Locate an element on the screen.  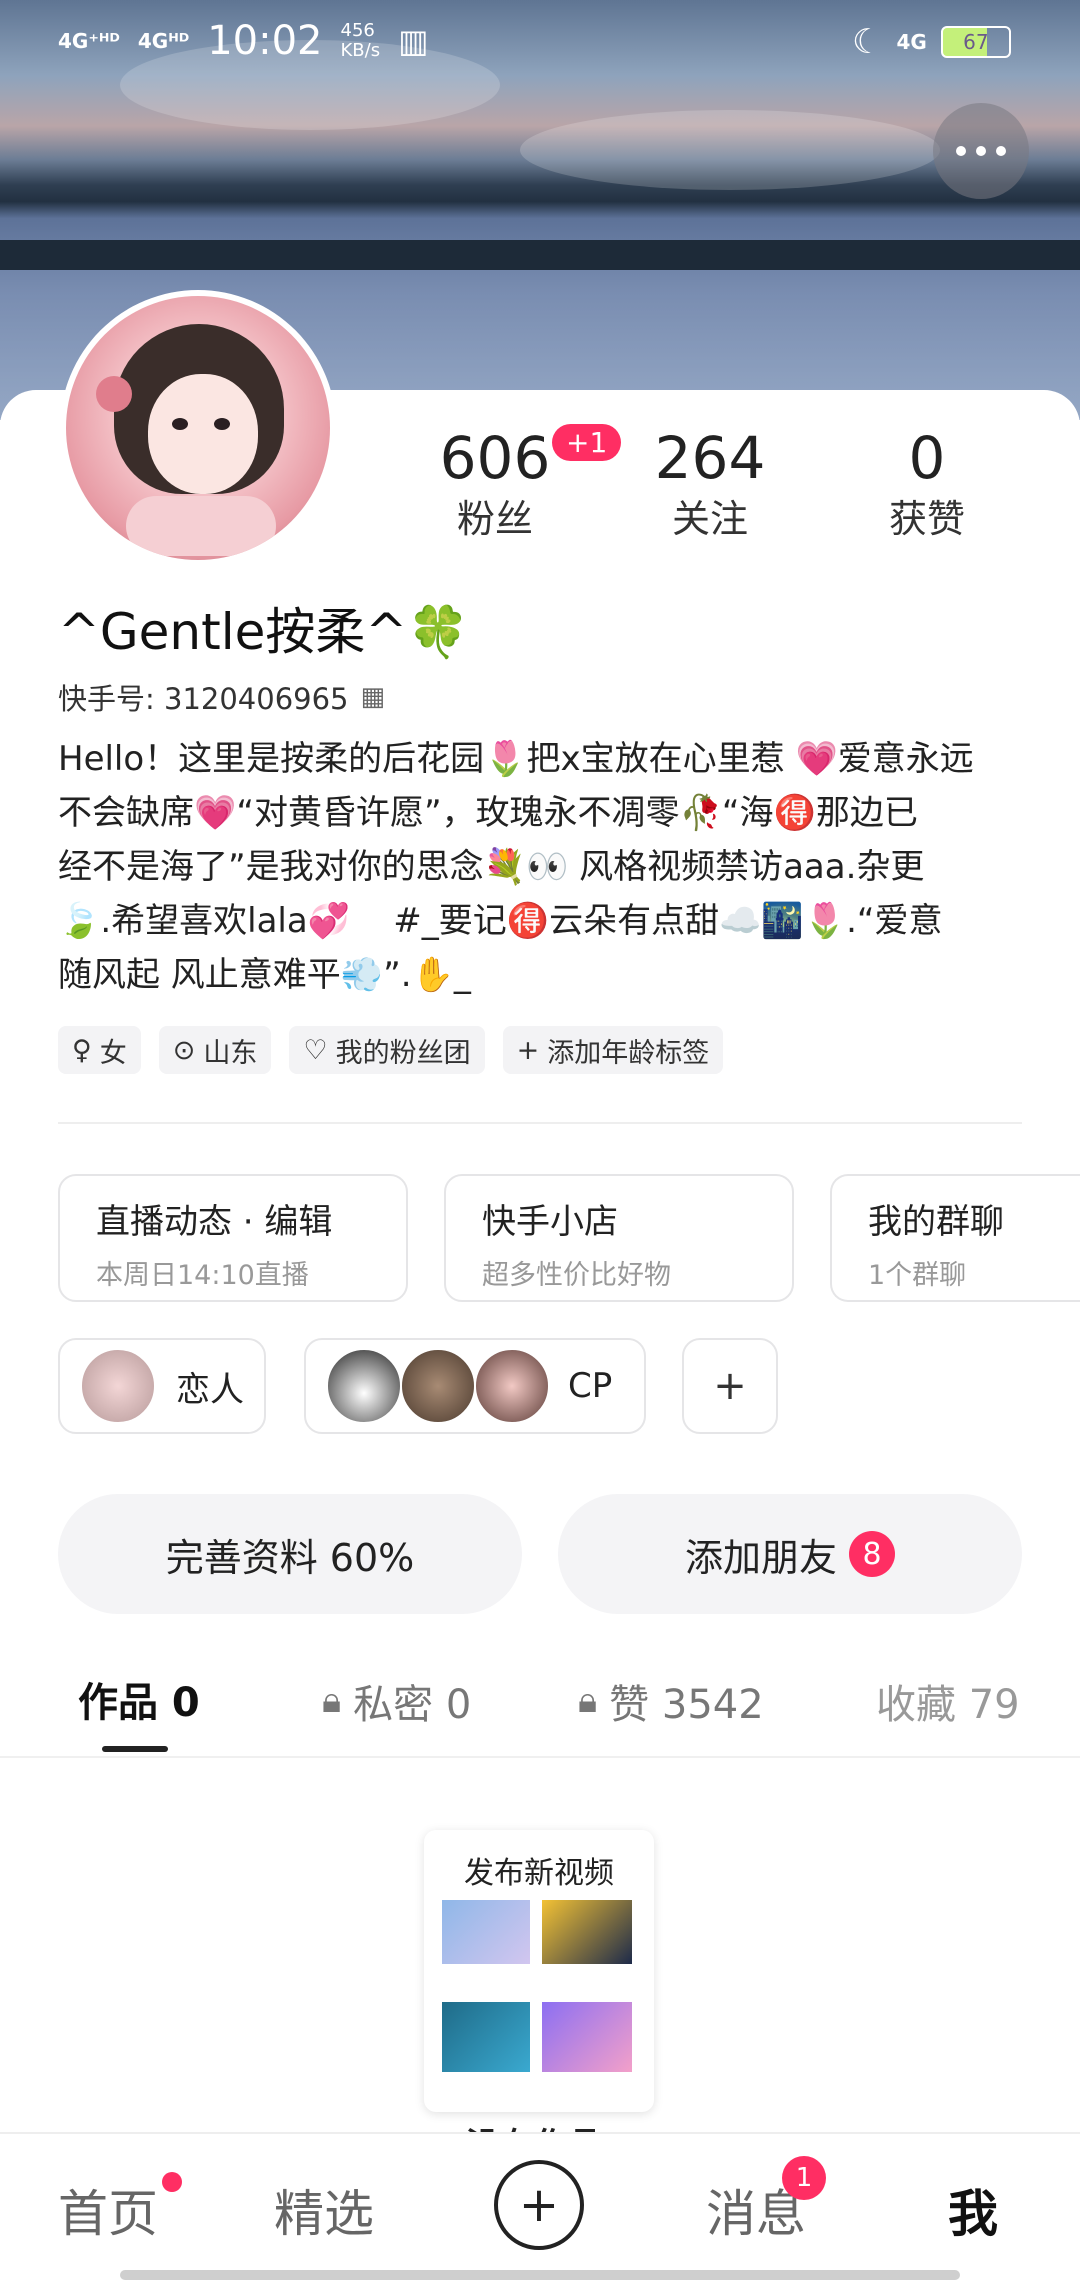
tag-add-age: + 添加年龄标签 is located at coordinates (613, 1050).